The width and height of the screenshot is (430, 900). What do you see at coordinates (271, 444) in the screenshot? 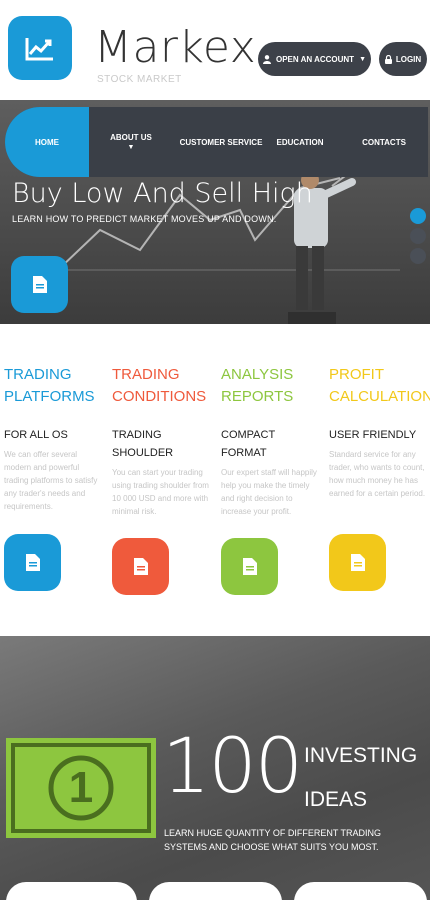
I see `feature-subtitle: COMPACT FORMAT` at bounding box center [271, 444].